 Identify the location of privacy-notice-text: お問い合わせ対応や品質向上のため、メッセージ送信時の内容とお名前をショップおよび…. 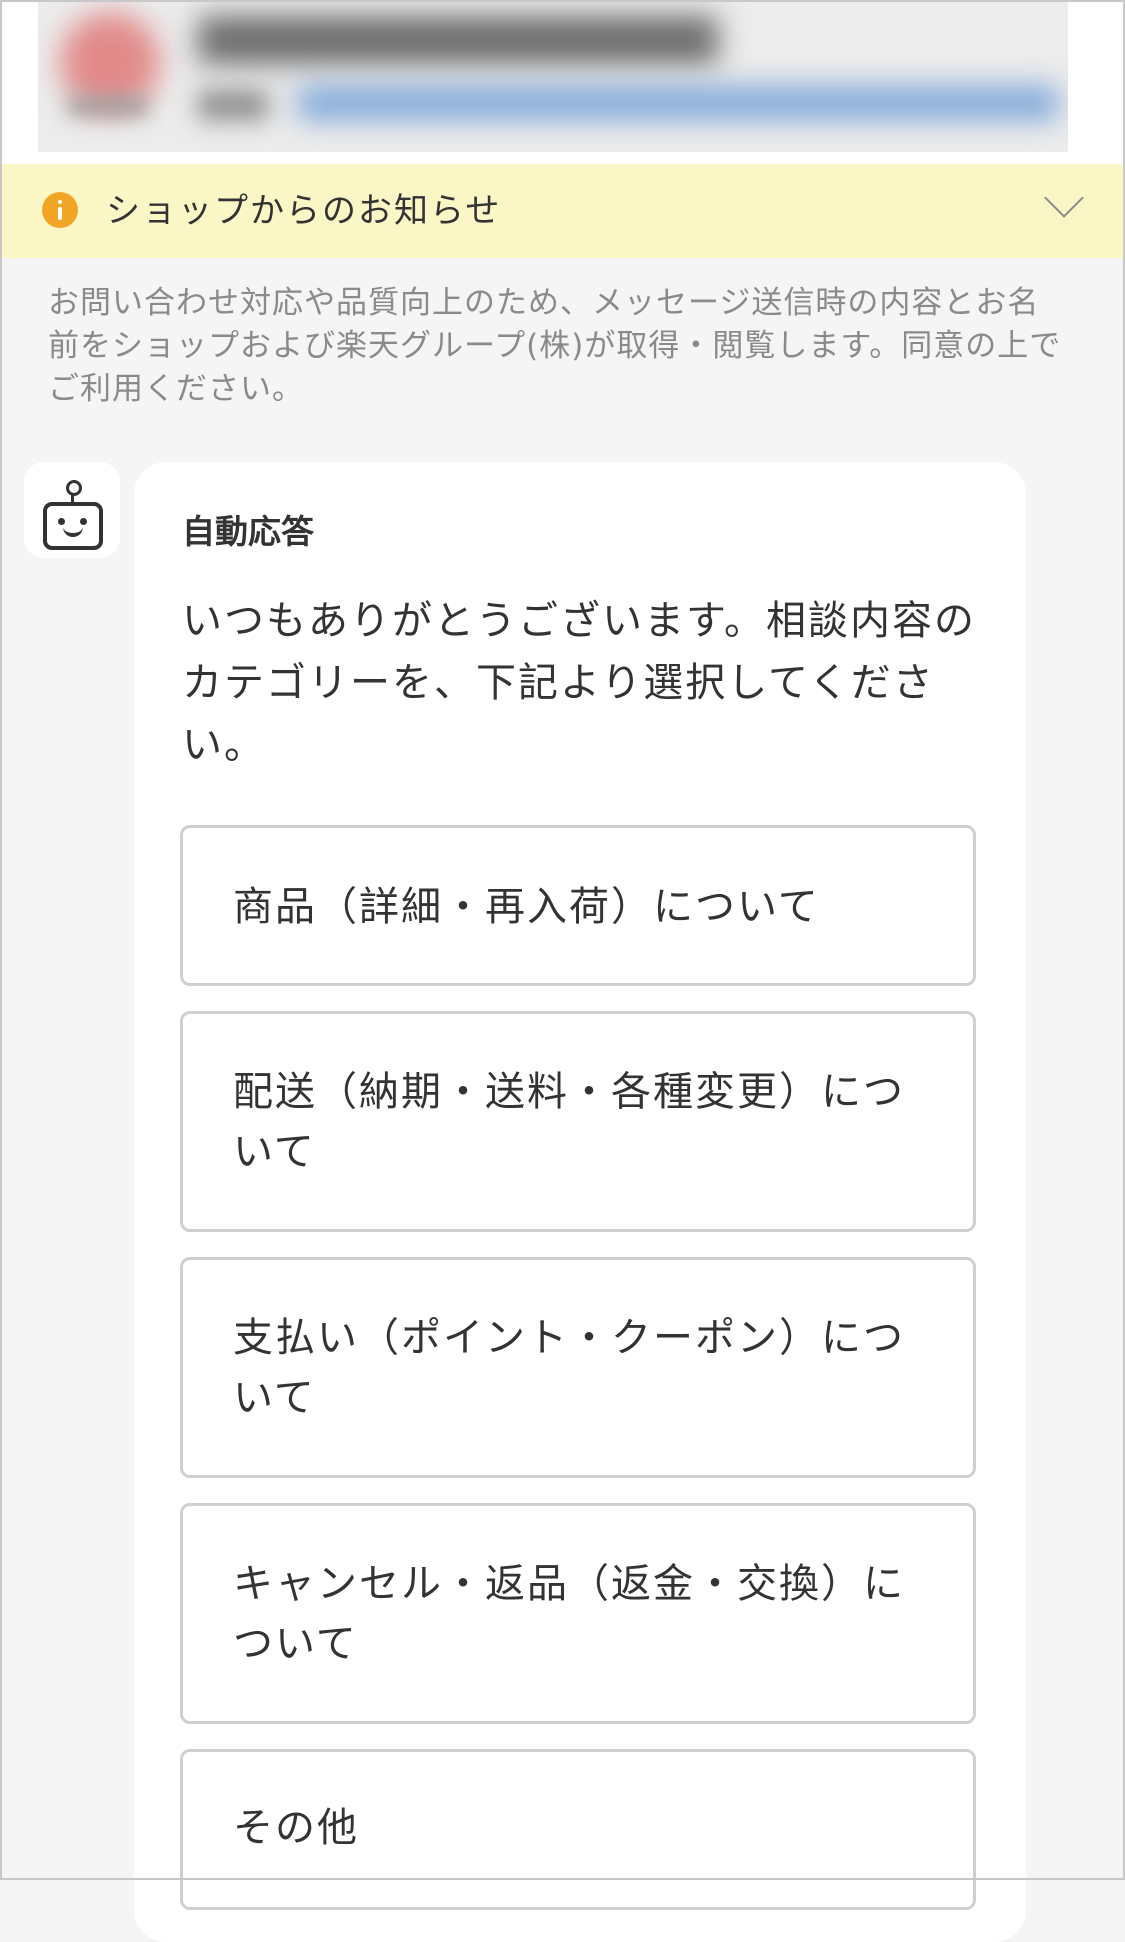
(555, 346).